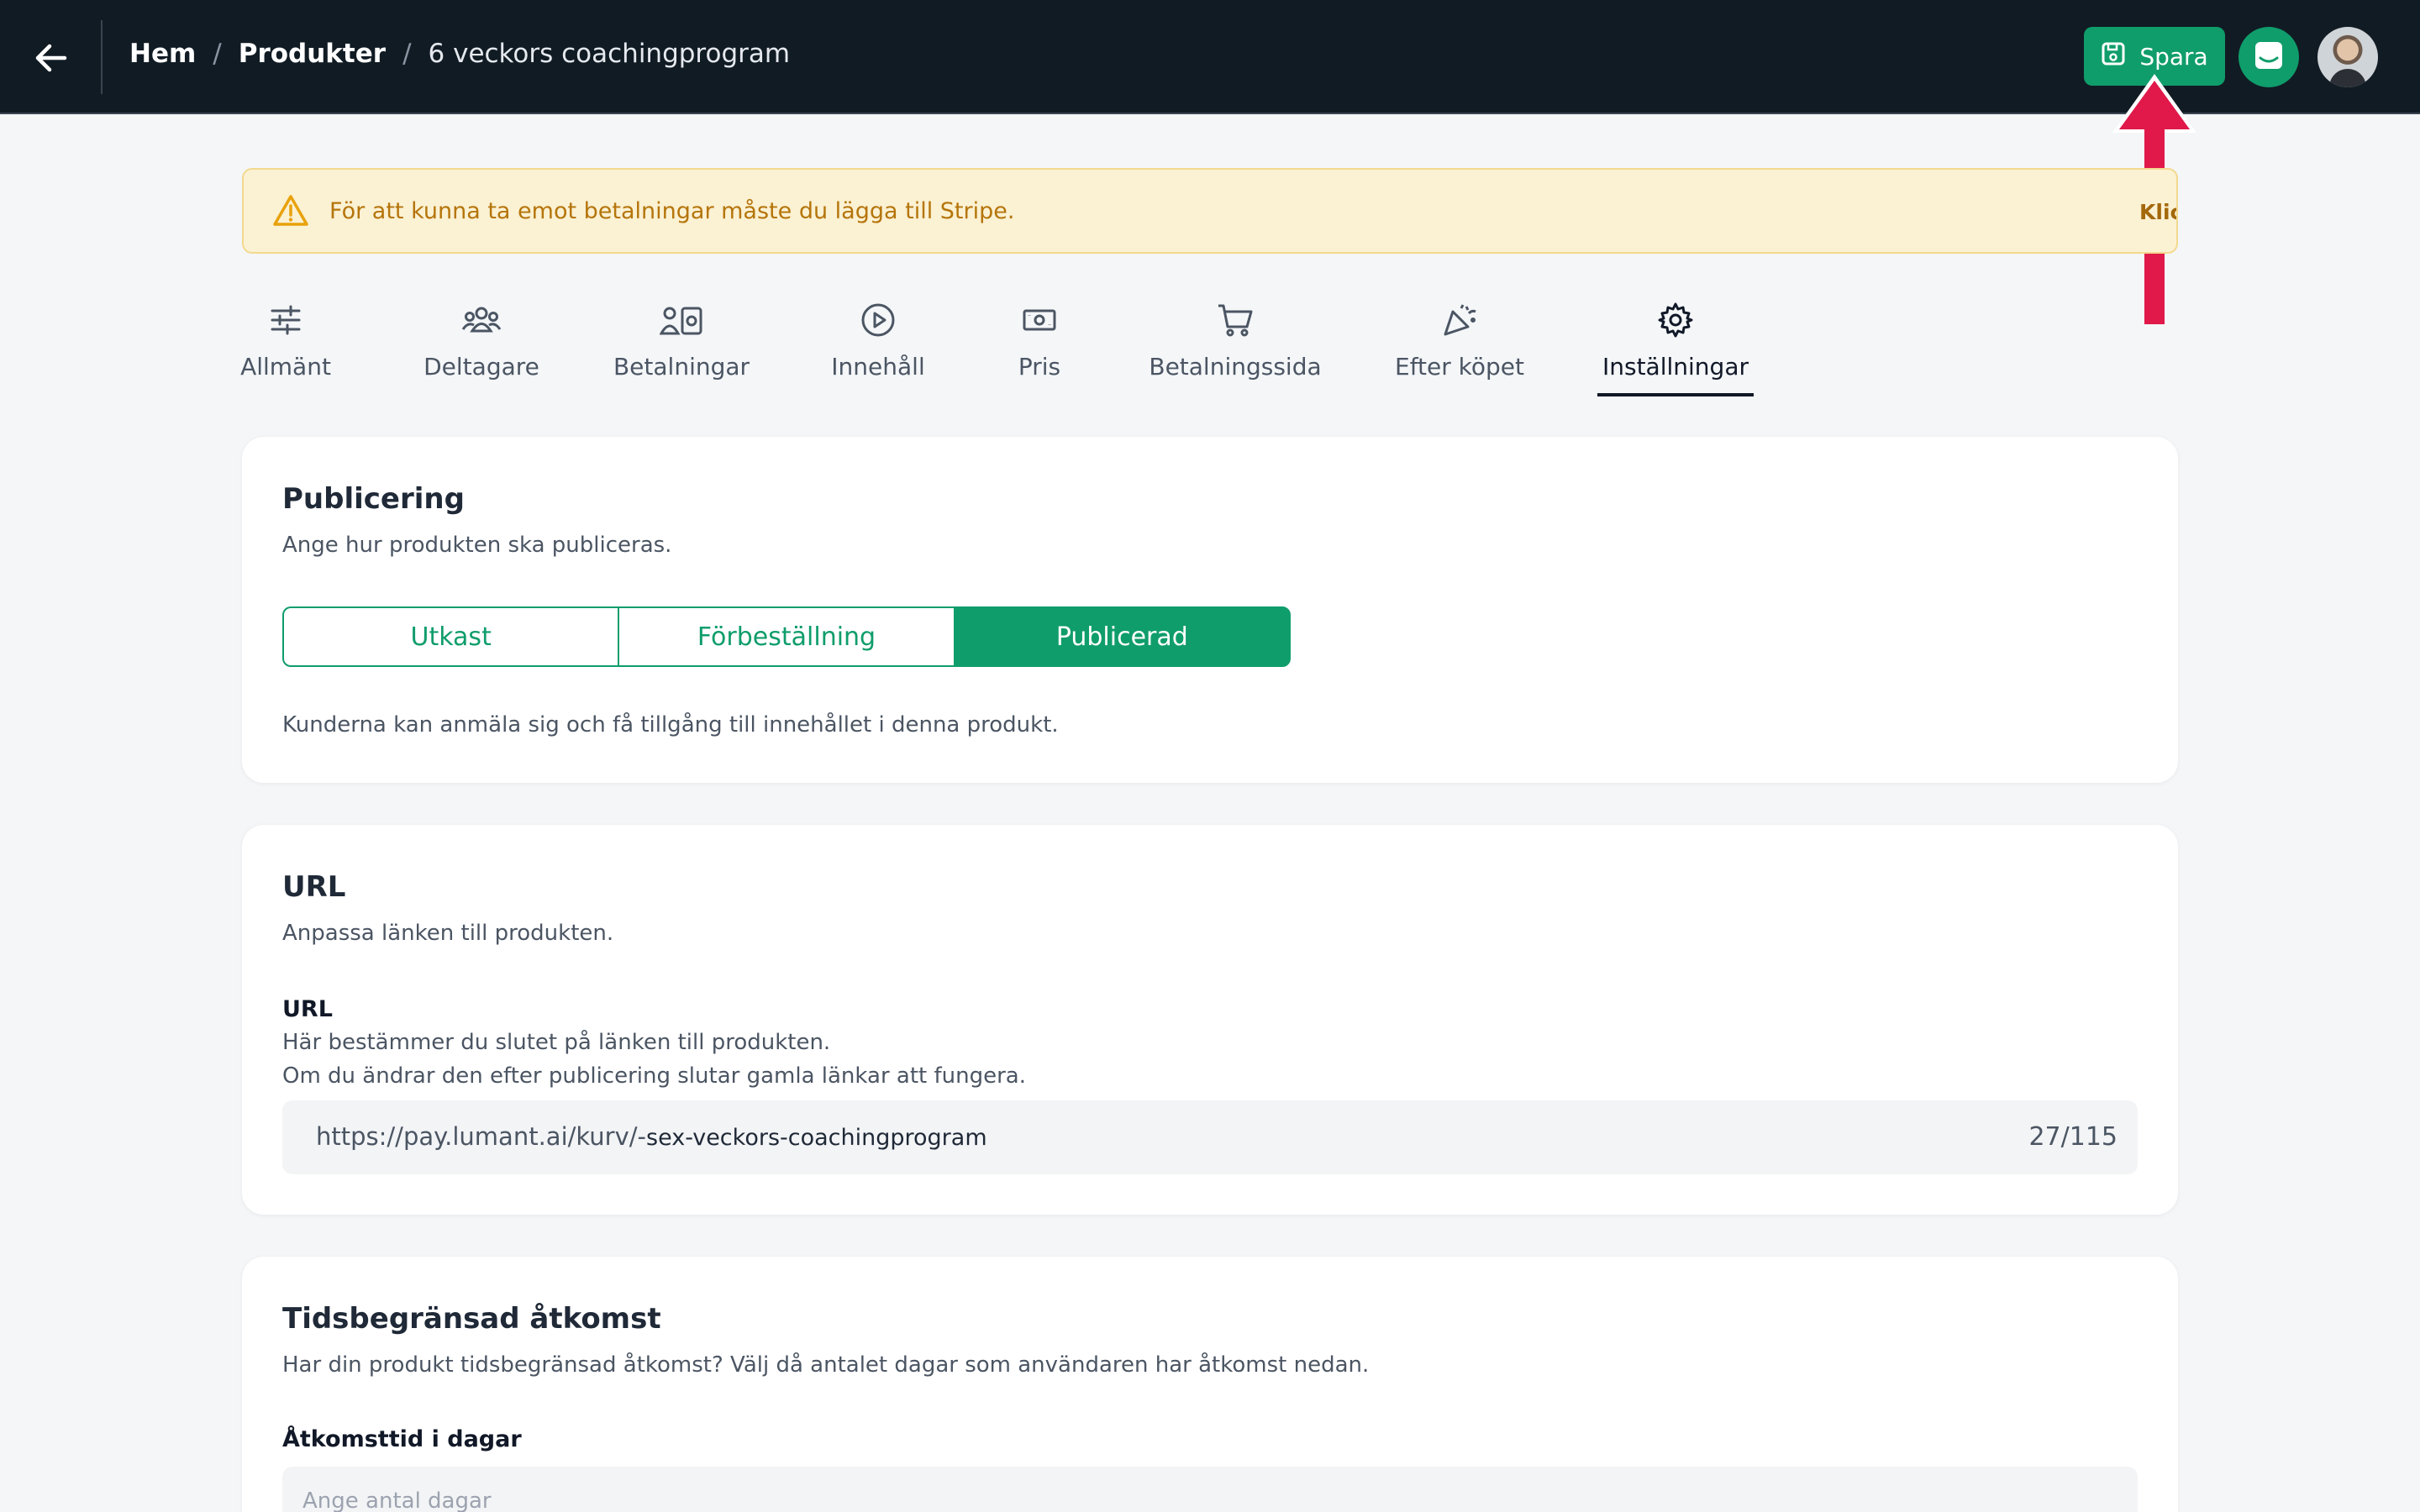 This screenshot has width=2420, height=1512. What do you see at coordinates (402, 1439) in the screenshot?
I see `access-days-label: Åtkomsttid i dagar` at bounding box center [402, 1439].